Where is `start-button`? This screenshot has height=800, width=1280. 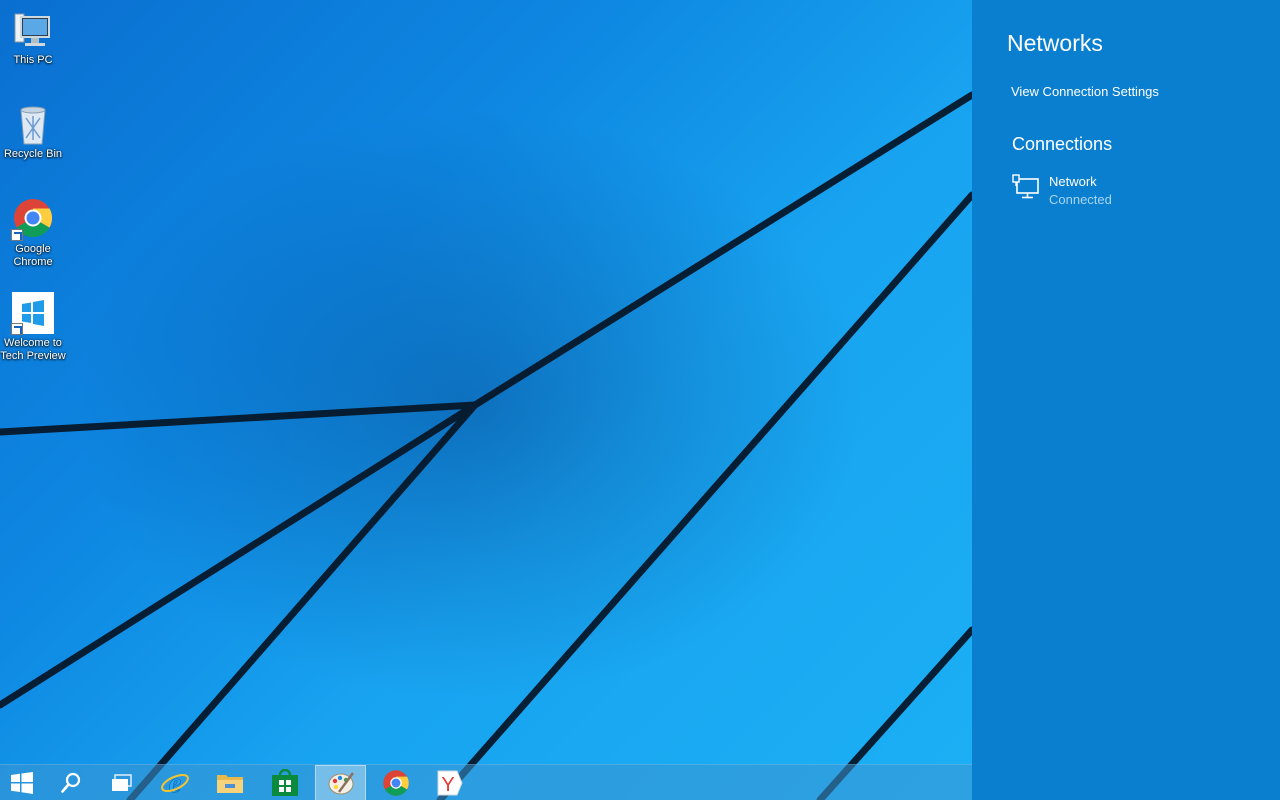
start-button is located at coordinates (22, 782).